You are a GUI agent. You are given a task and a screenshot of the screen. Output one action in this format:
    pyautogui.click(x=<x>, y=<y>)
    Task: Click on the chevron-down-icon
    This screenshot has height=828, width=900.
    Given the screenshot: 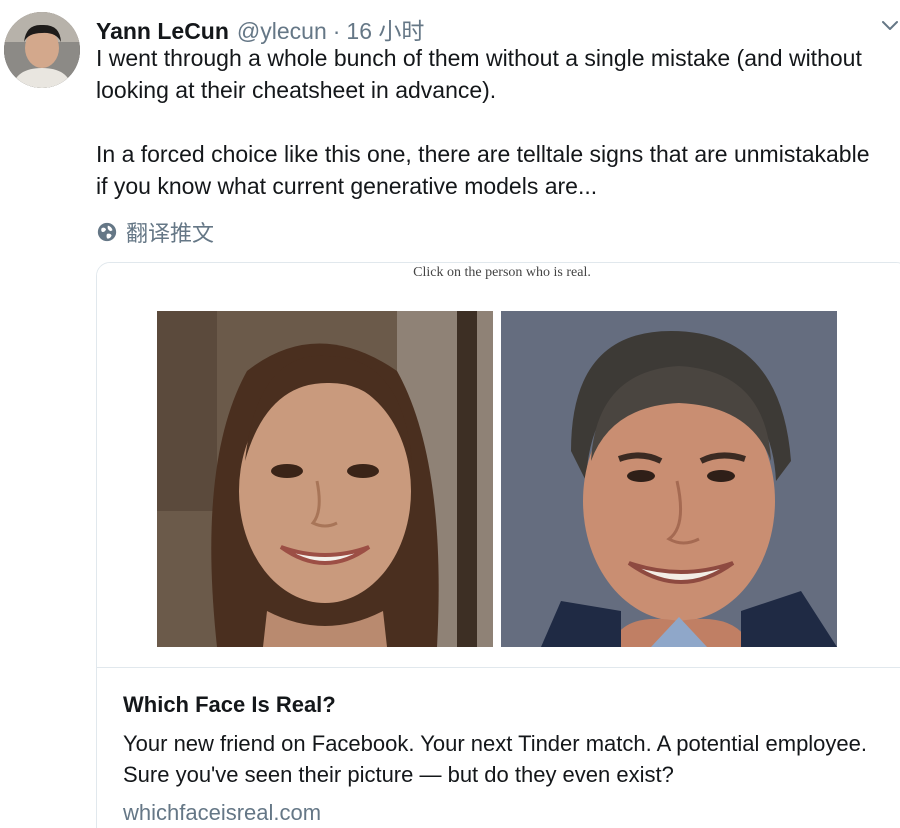 What is the action you would take?
    pyautogui.click(x=890, y=26)
    